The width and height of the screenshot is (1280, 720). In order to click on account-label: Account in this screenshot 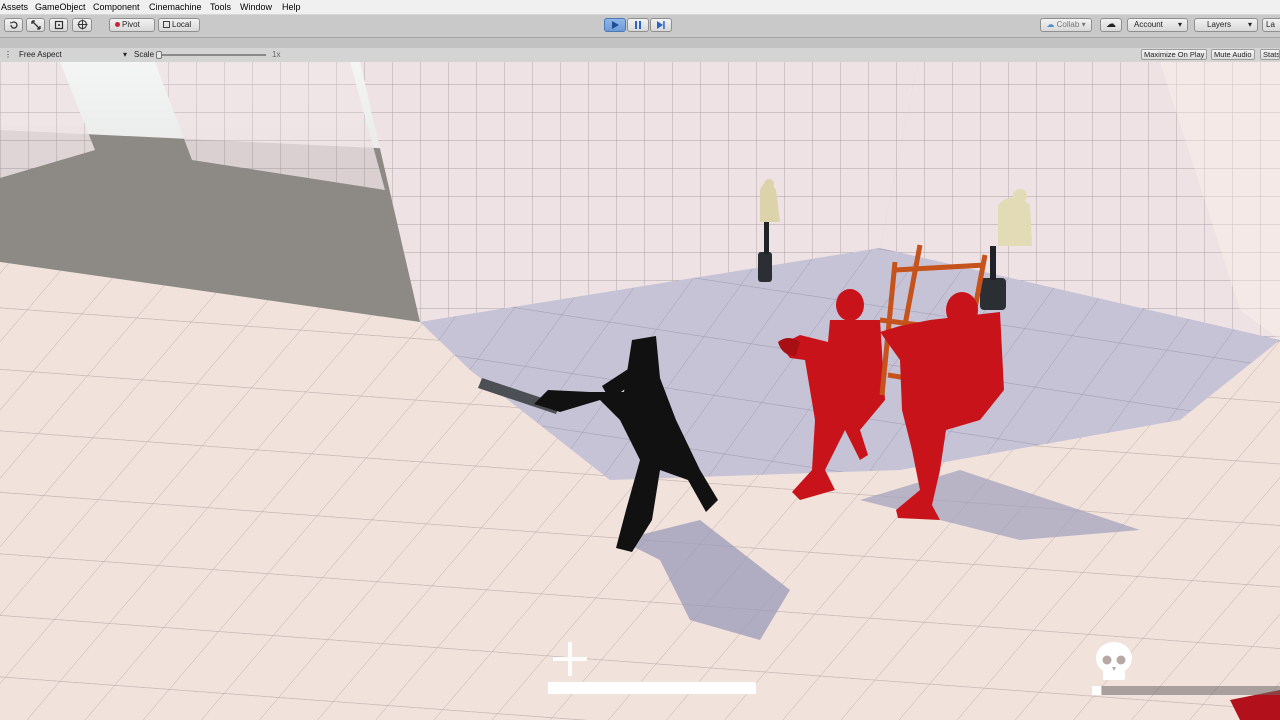, I will do `click(1148, 24)`.